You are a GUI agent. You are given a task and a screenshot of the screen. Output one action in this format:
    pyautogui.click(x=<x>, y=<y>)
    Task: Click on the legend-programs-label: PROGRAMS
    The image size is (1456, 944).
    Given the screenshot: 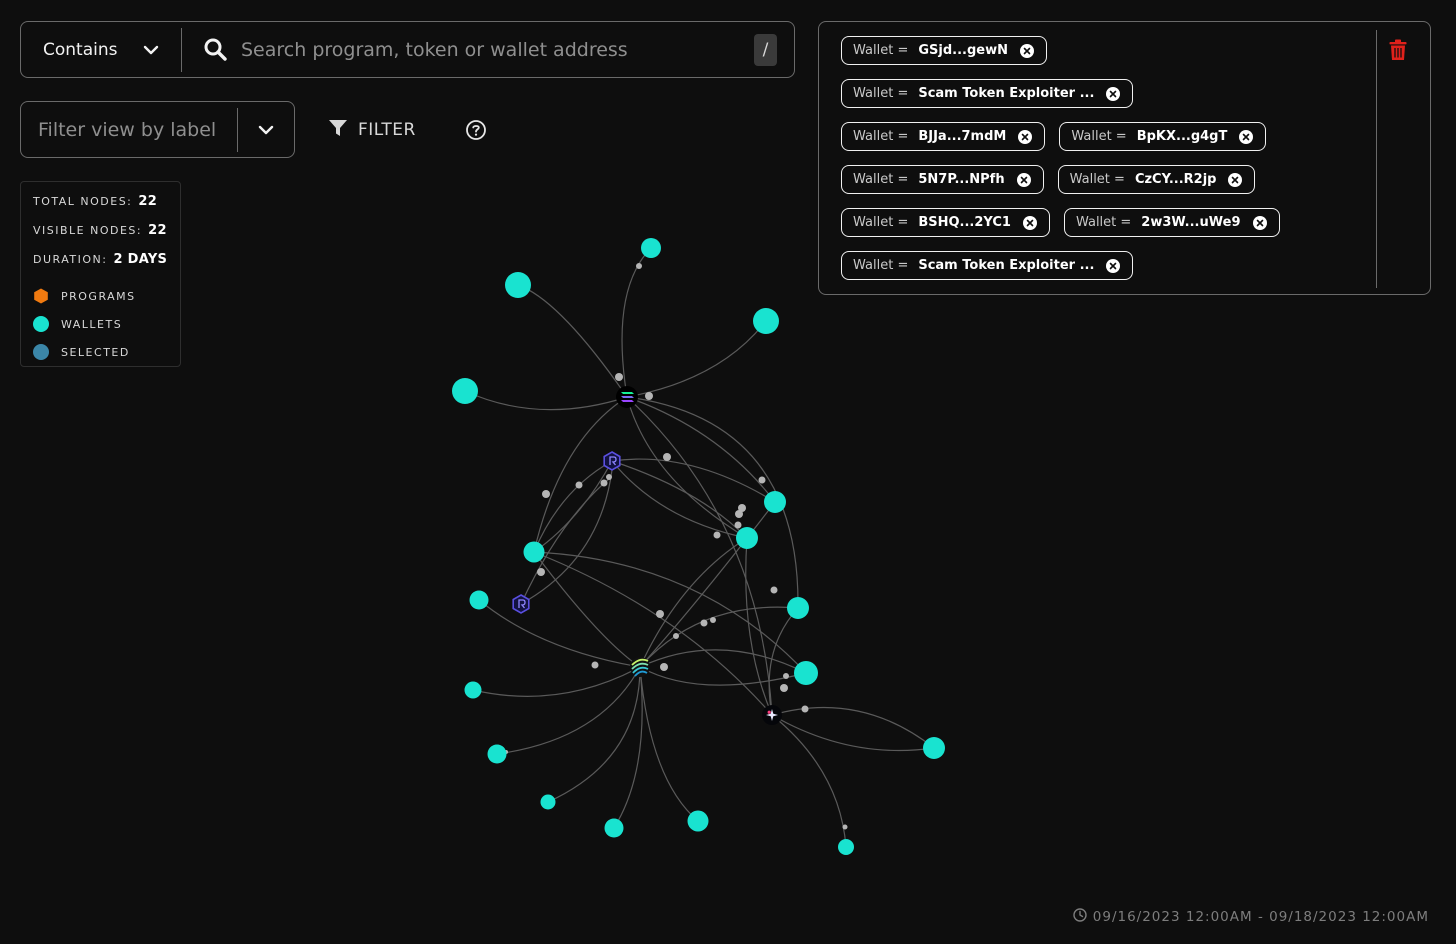 What is the action you would take?
    pyautogui.click(x=98, y=296)
    